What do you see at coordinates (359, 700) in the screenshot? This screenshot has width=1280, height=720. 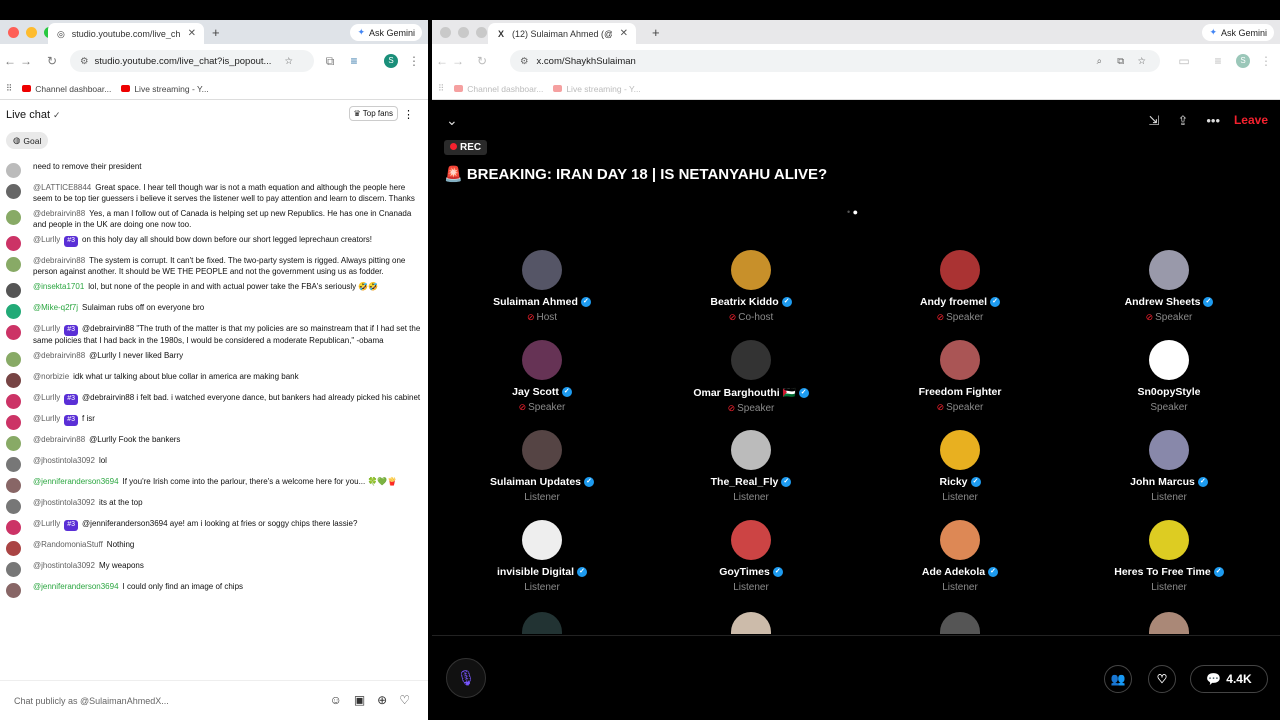 I see `super-chat-icon: ▣` at bounding box center [359, 700].